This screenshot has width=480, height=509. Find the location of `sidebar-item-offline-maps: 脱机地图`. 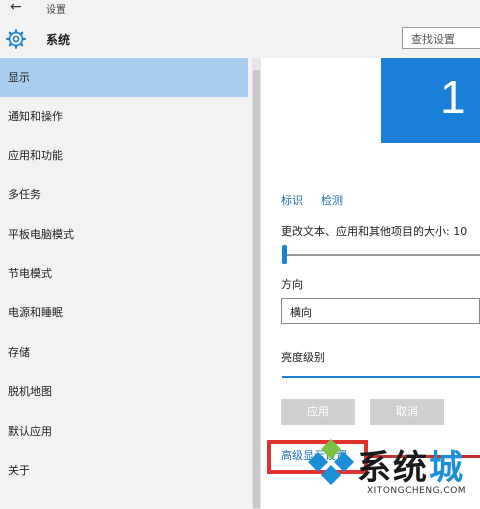

sidebar-item-offline-maps: 脱机地图 is located at coordinates (124, 391).